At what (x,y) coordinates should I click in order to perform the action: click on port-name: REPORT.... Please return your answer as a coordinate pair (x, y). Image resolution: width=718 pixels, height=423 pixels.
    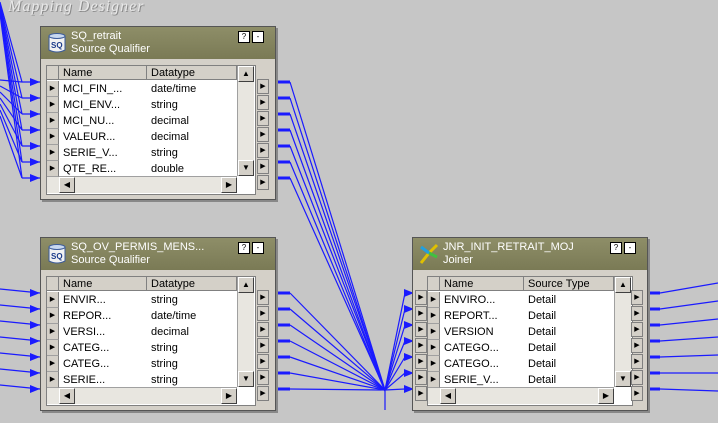
    Looking at the image, I should click on (483, 316).